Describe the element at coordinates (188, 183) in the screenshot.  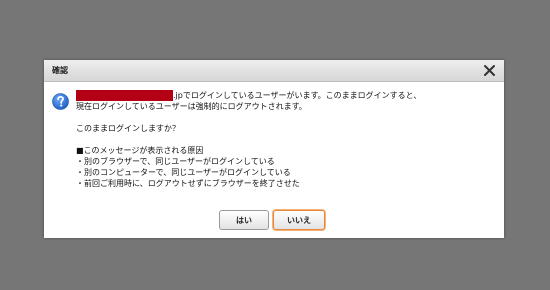
I see `reason-item: ・前回ご利用時に、ログアウトせずにブラウザーを終了させた` at that location.